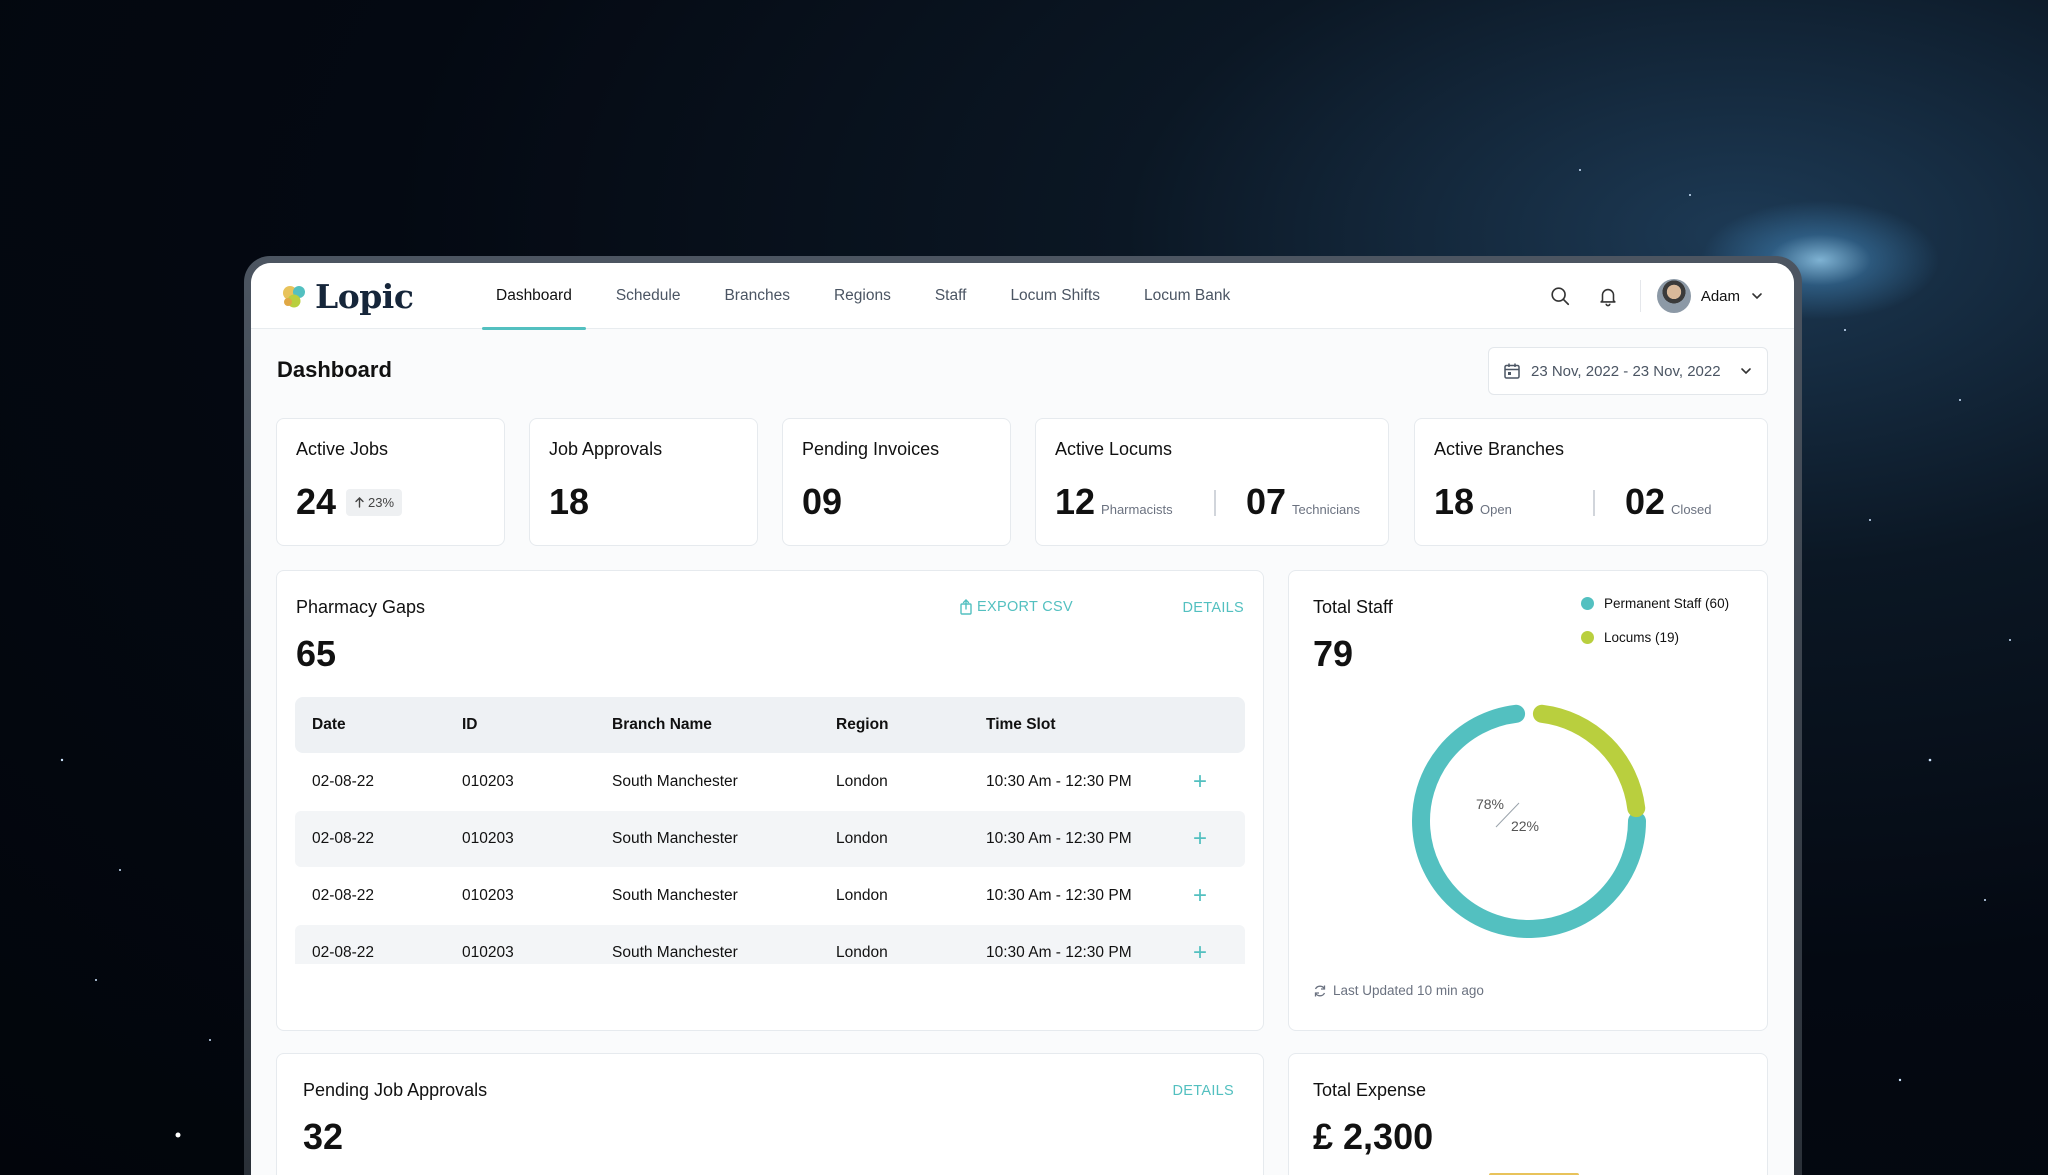 This screenshot has width=2048, height=1175. What do you see at coordinates (1408, 990) in the screenshot?
I see `last-updated-label: Last Updated 10 min ago` at bounding box center [1408, 990].